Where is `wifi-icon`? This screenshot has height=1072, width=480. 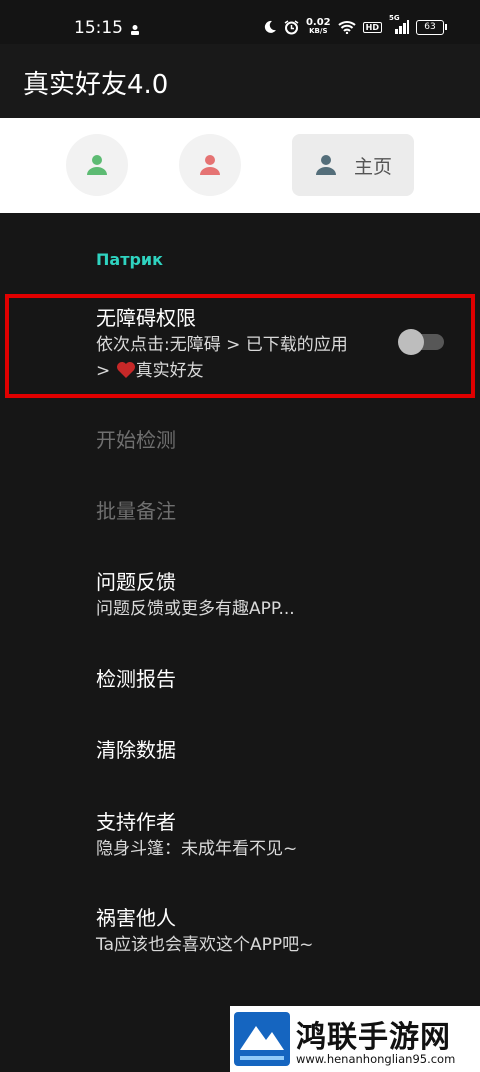
wifi-icon is located at coordinates (346, 27).